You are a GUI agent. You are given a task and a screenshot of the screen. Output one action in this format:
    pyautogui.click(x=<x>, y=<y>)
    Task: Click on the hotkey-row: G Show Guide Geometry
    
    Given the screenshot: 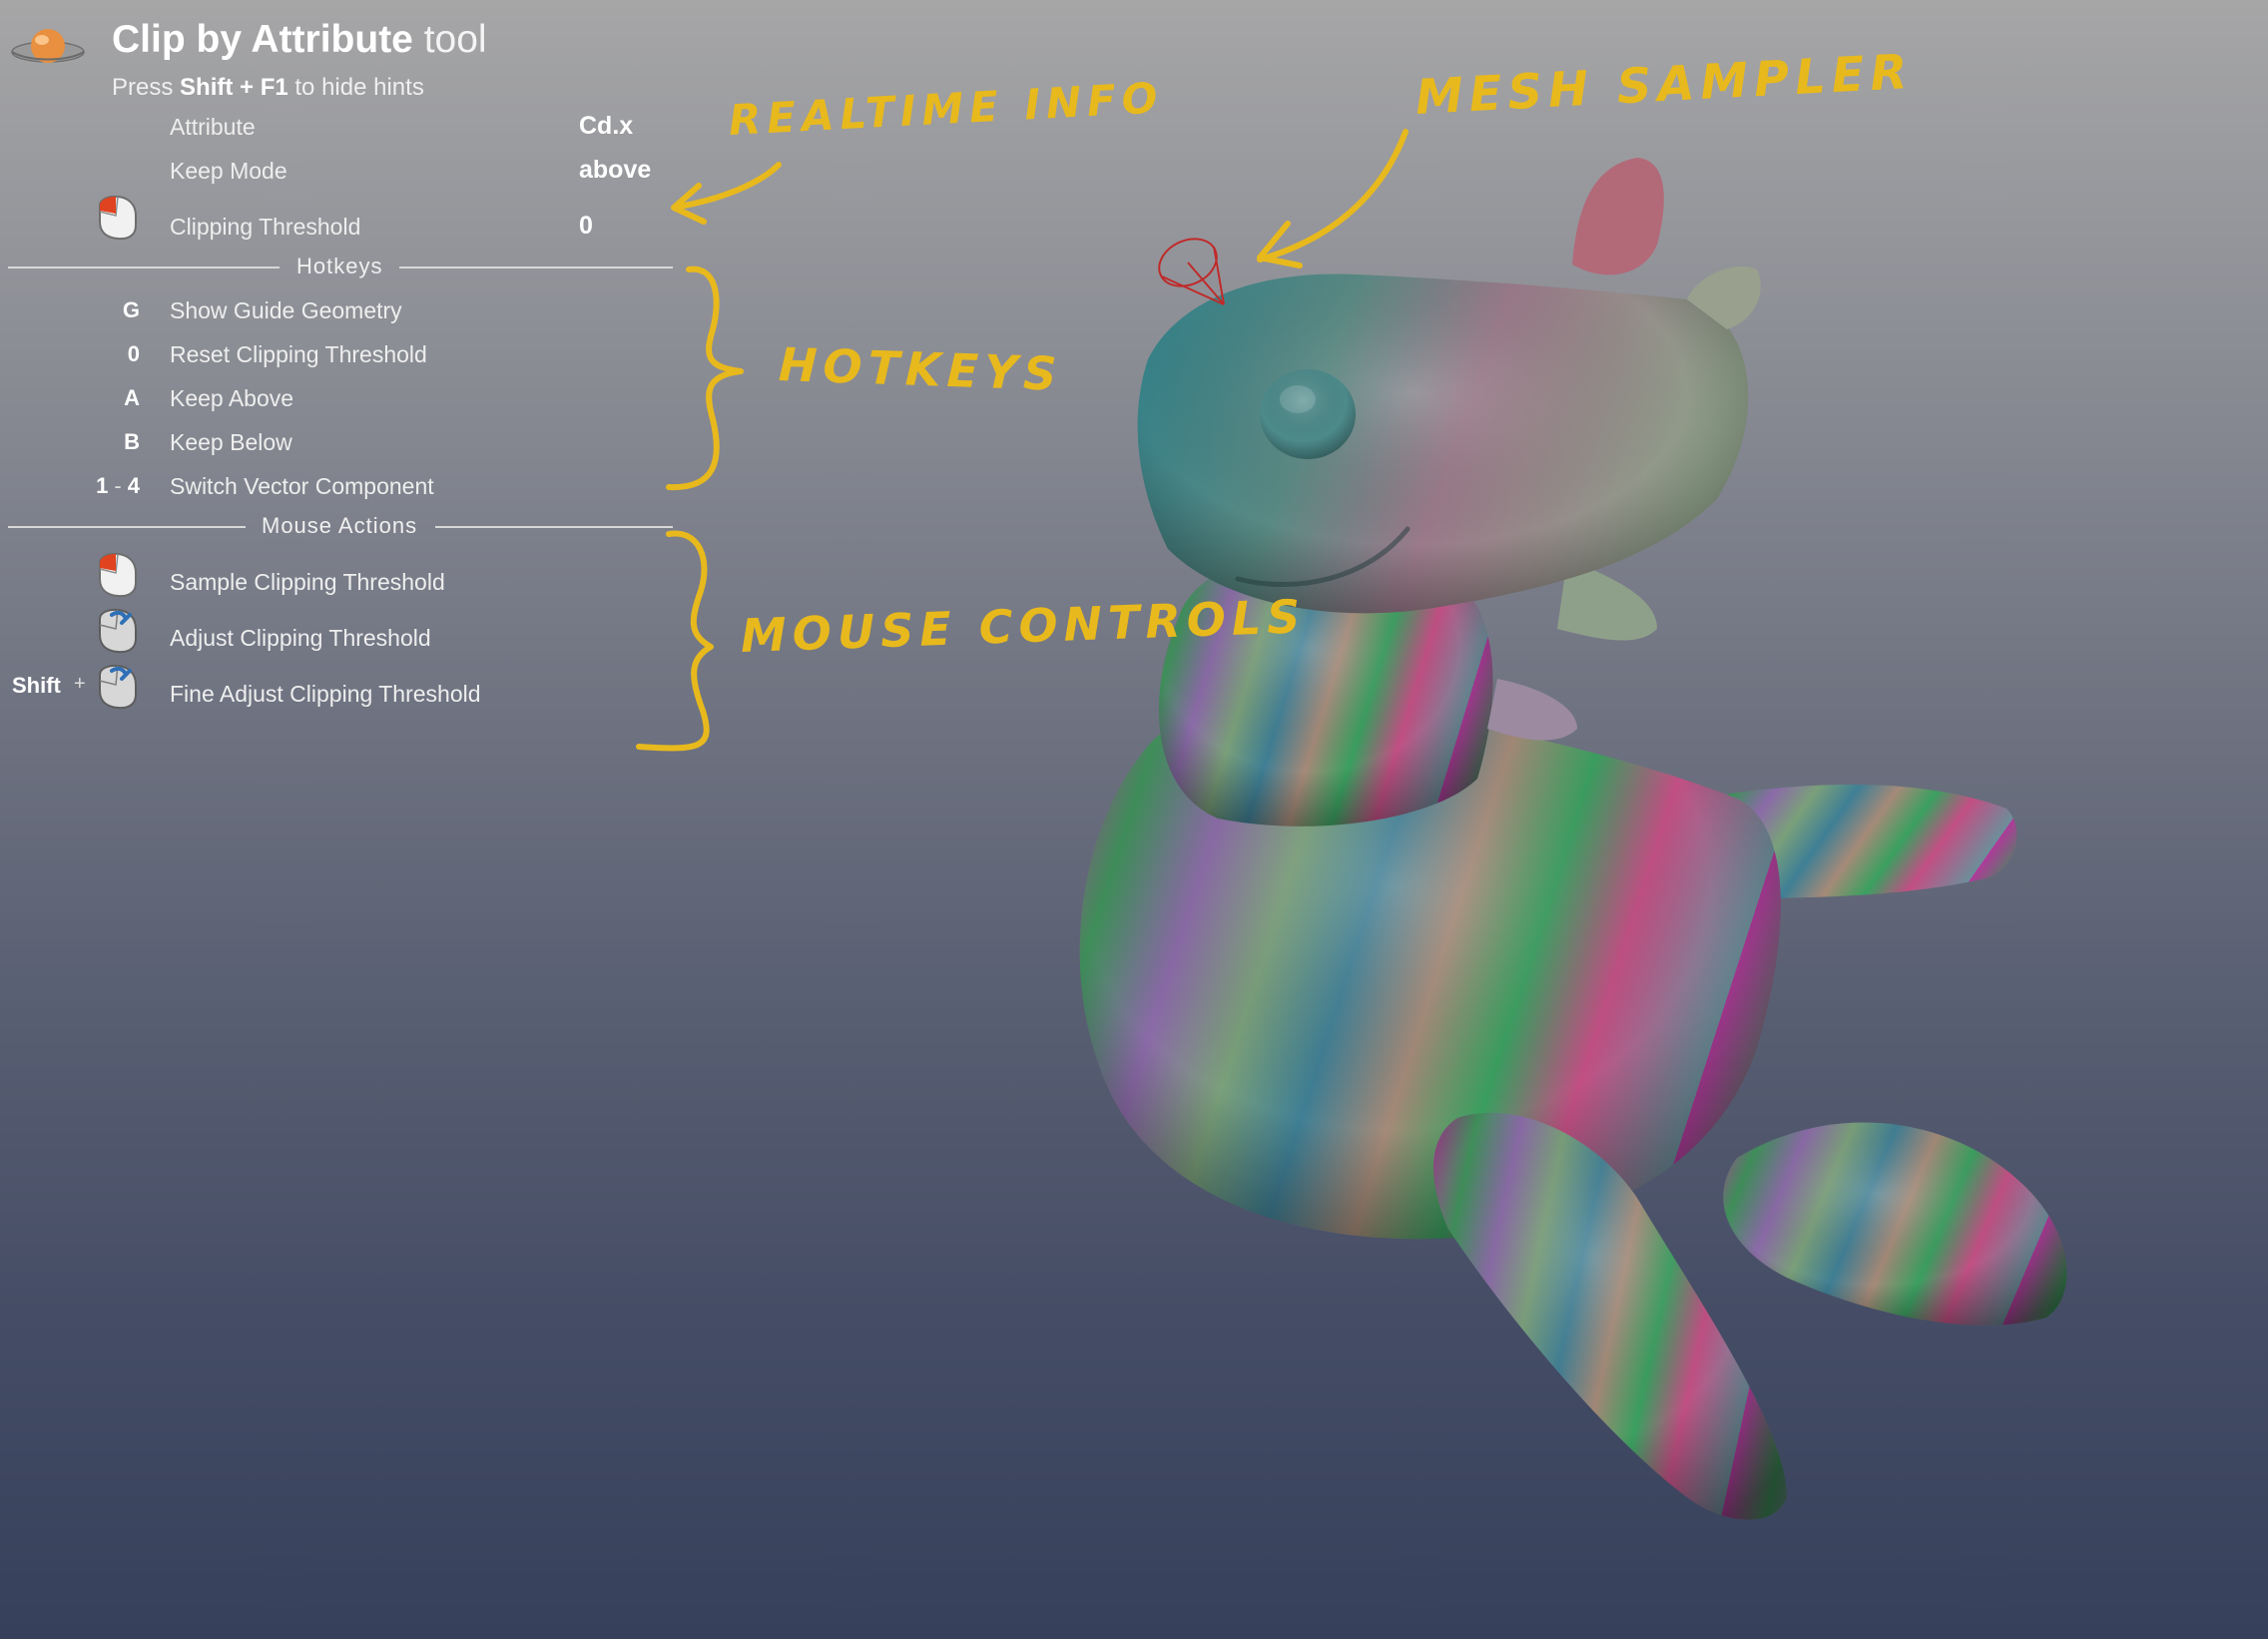 What is the action you would take?
    pyautogui.click(x=349, y=315)
    